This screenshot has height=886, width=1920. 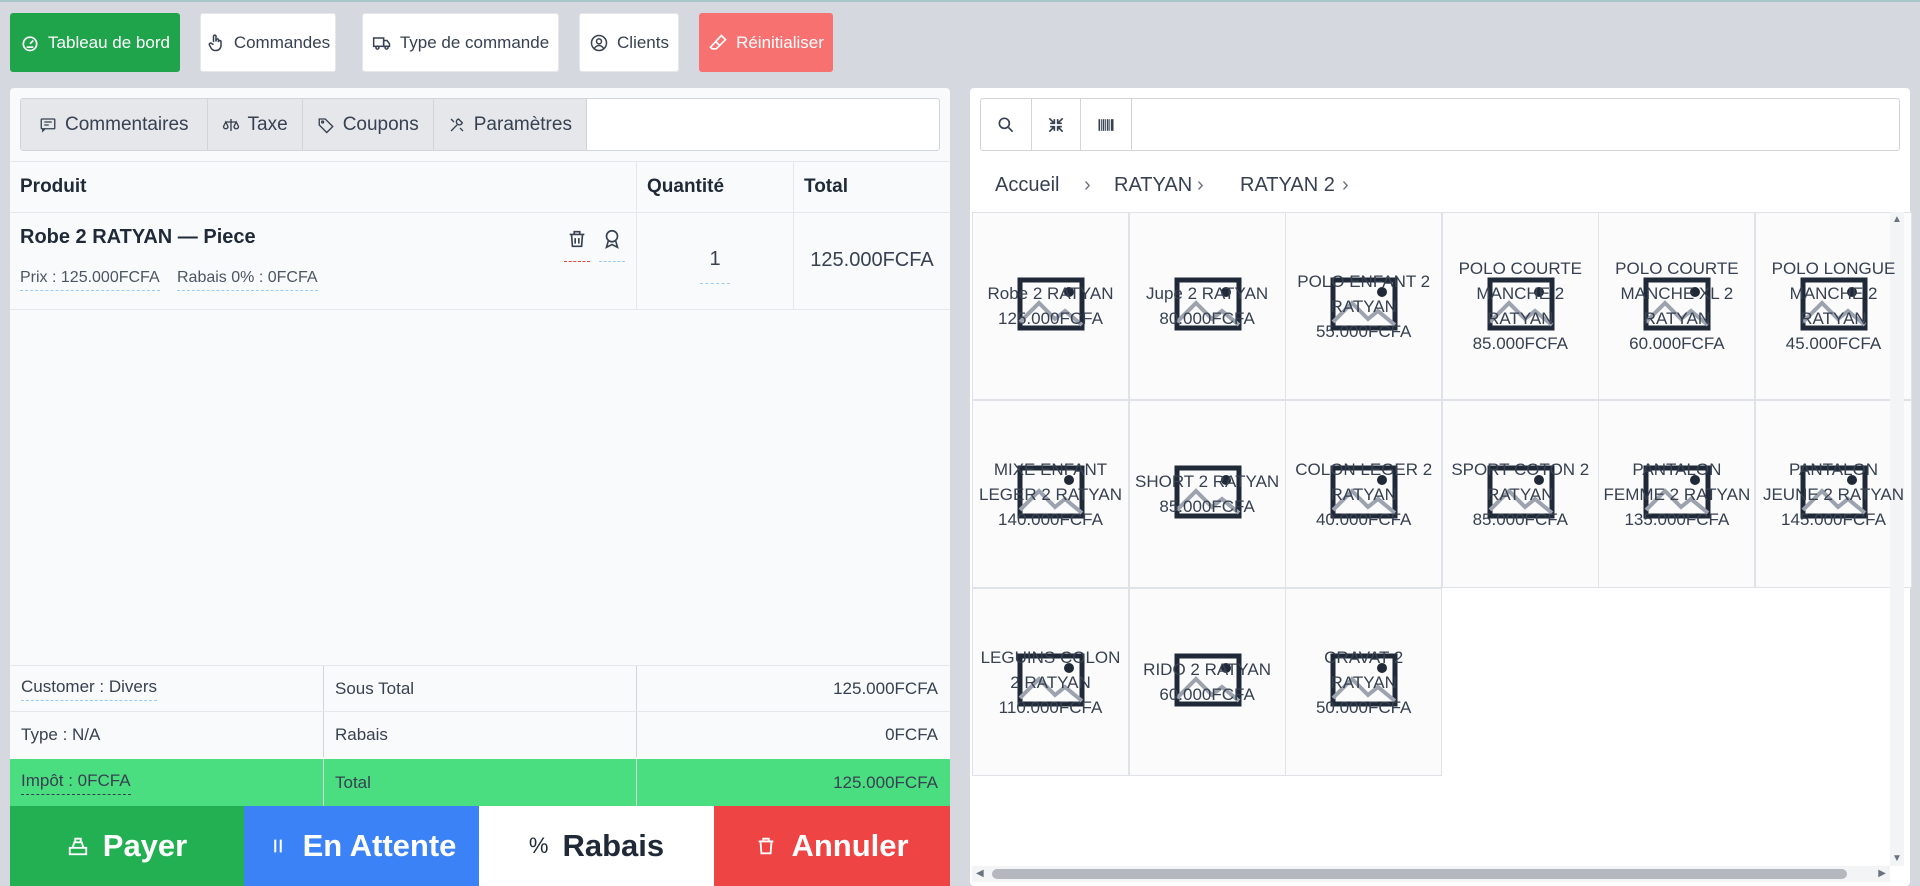 I want to click on product-tile: POLO LONGUE MANCHE 2 RATYAN 45.000FCFA, so click(x=1833, y=306).